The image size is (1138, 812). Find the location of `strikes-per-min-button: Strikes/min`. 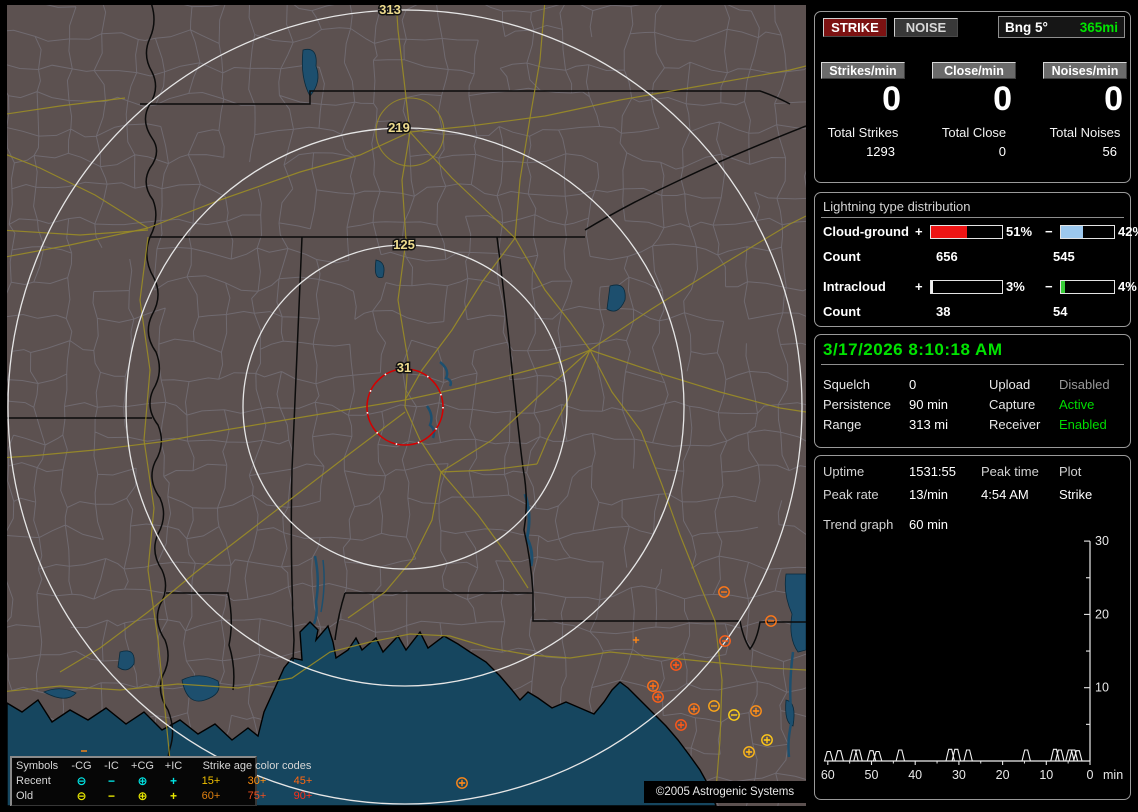

strikes-per-min-button: Strikes/min is located at coordinates (863, 70).